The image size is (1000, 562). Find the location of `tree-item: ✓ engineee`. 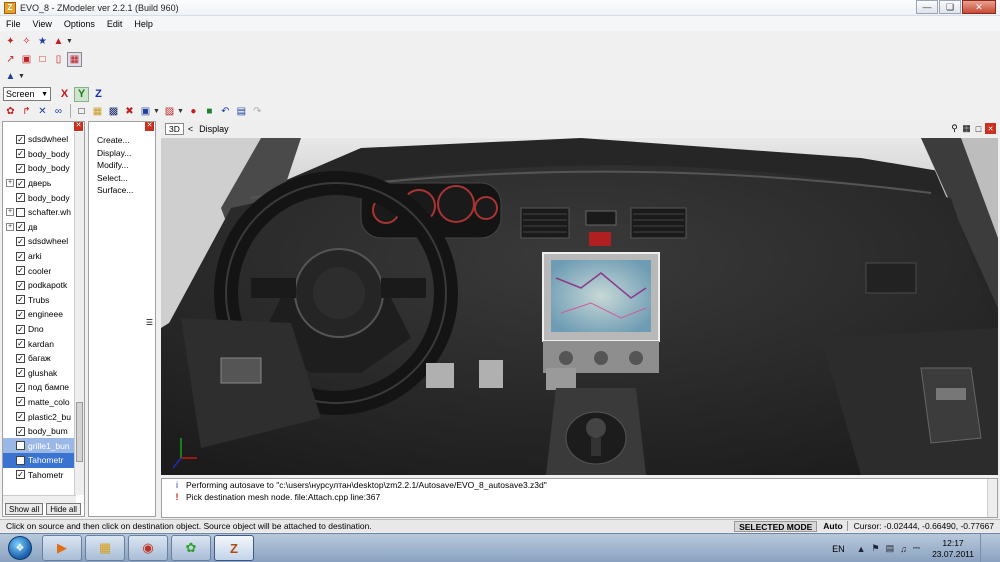

tree-item: ✓ engineee is located at coordinates (39, 314).